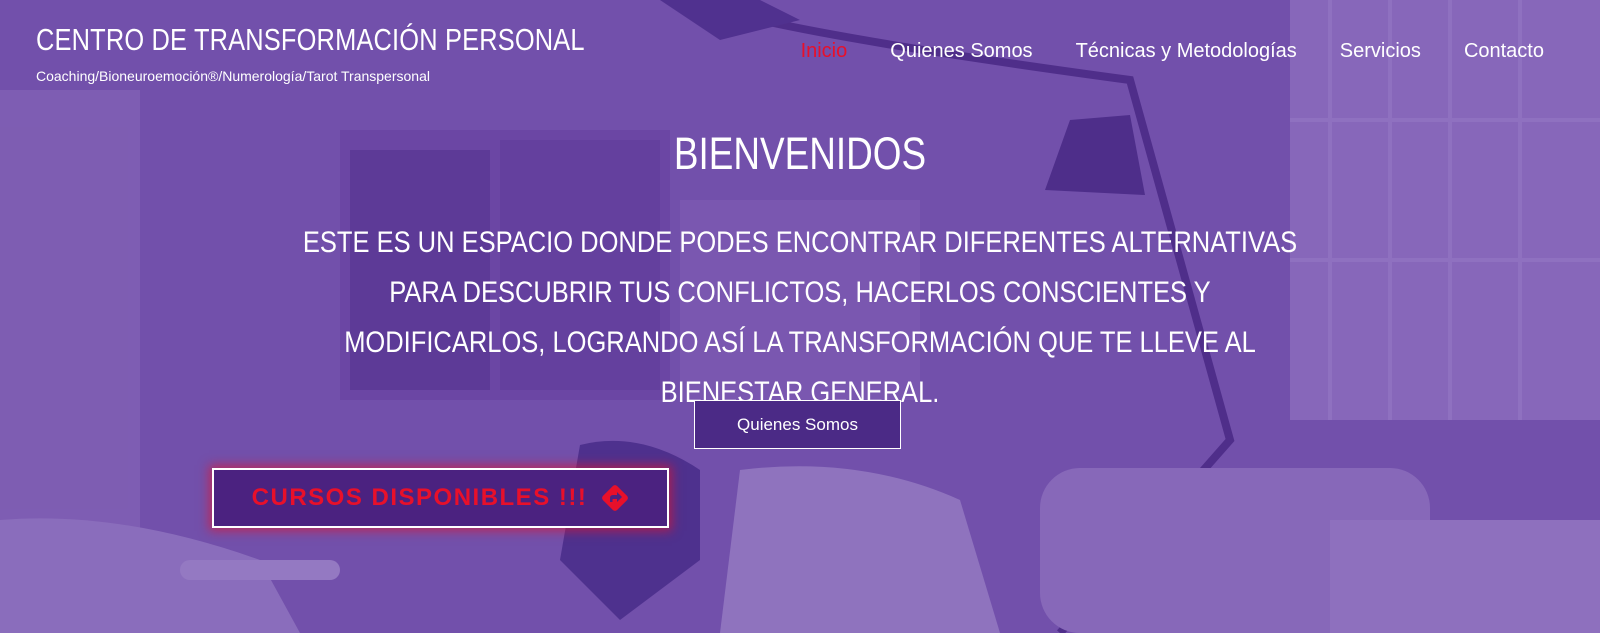 This screenshot has width=1600, height=633. What do you see at coordinates (615, 498) in the screenshot?
I see `share-arrow-diamond-icon` at bounding box center [615, 498].